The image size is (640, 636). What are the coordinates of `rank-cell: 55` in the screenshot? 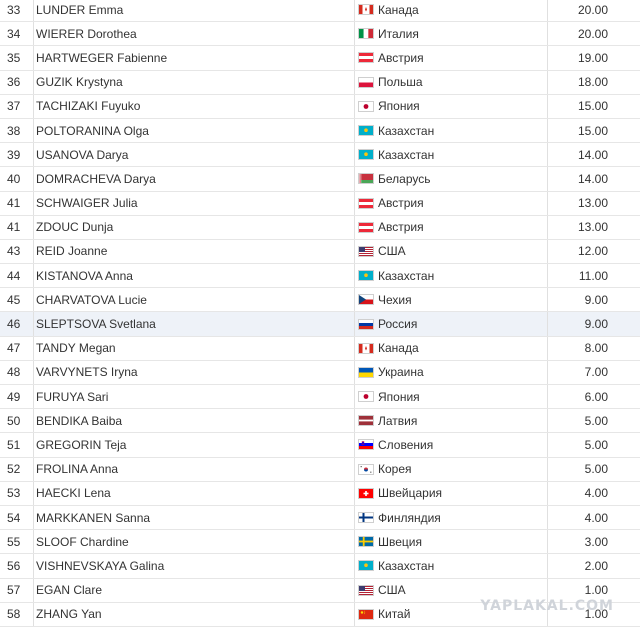 It's located at (17, 542).